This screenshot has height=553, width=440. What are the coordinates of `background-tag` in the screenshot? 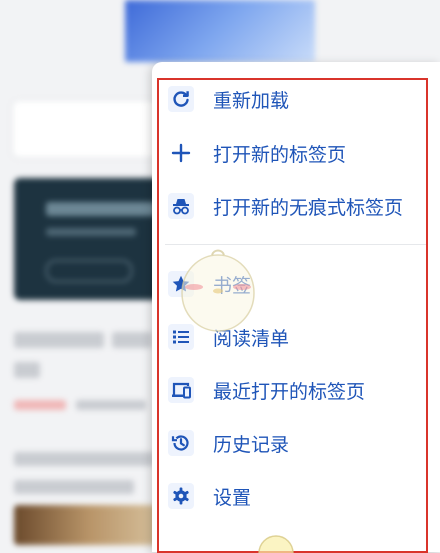 It's located at (40, 405).